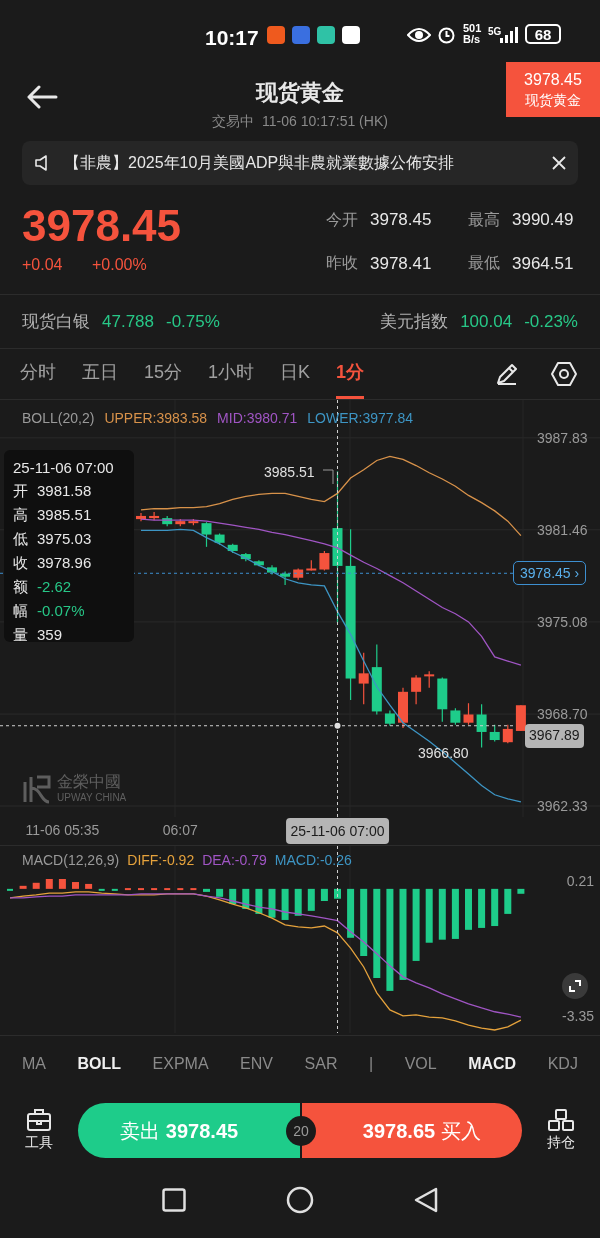 This screenshot has height=1238, width=600. What do you see at coordinates (342, 263) in the screenshot?
I see `stat-label: 昨收` at bounding box center [342, 263].